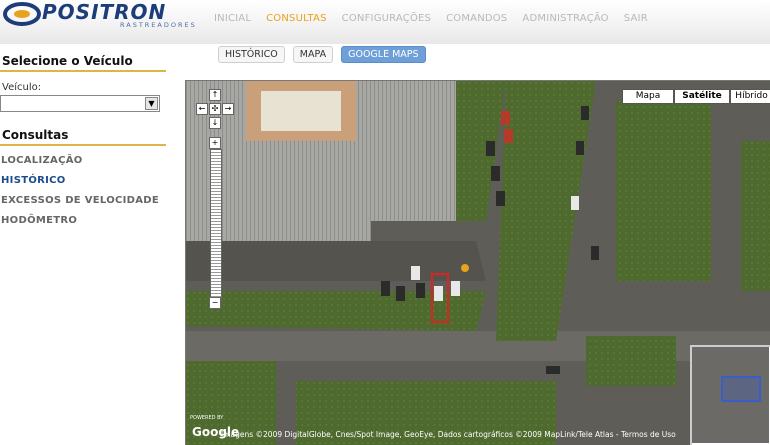 The width and height of the screenshot is (770, 445). I want to click on nav-configuracoes: CONFIGURAÇÕES, so click(386, 18).